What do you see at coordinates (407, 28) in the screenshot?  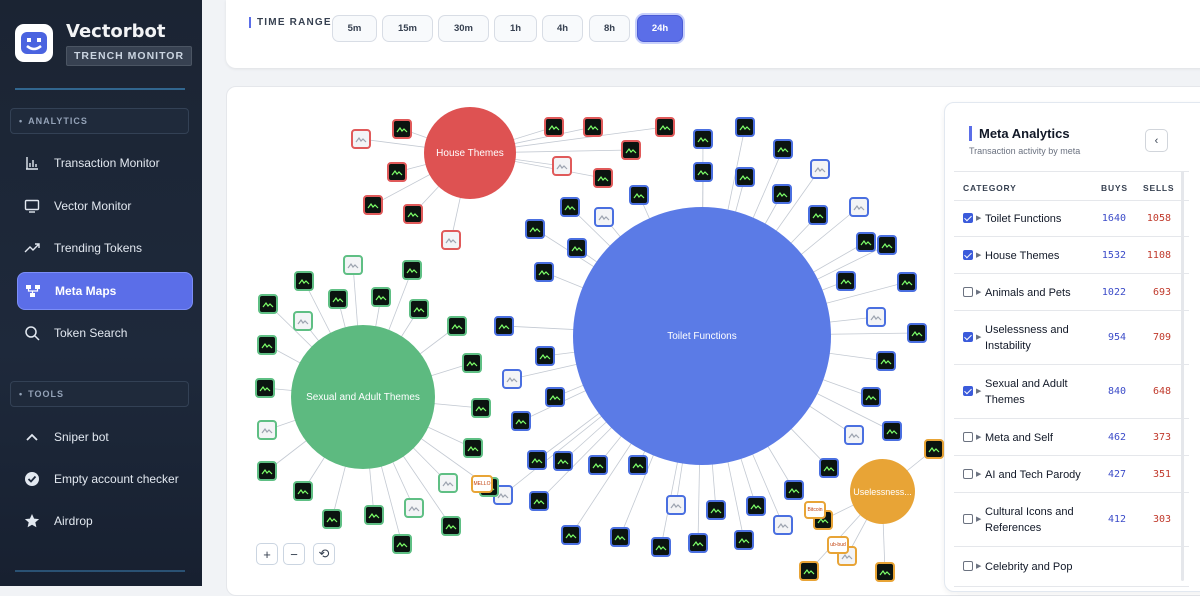 I see `time-range-15m-button: 15m` at bounding box center [407, 28].